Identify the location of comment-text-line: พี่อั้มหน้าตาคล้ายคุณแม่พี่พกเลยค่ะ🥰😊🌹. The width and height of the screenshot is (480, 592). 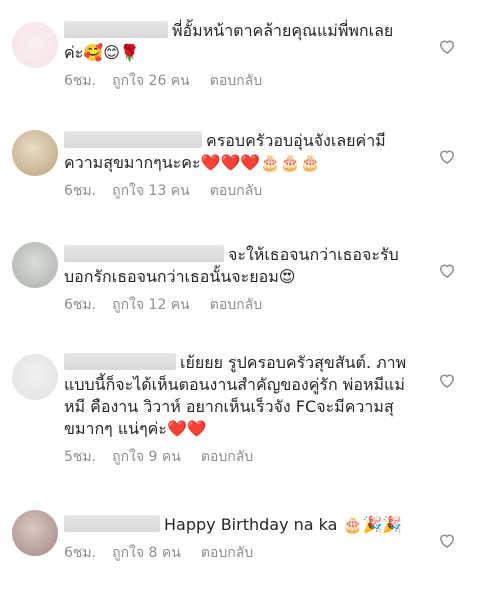
(237, 42).